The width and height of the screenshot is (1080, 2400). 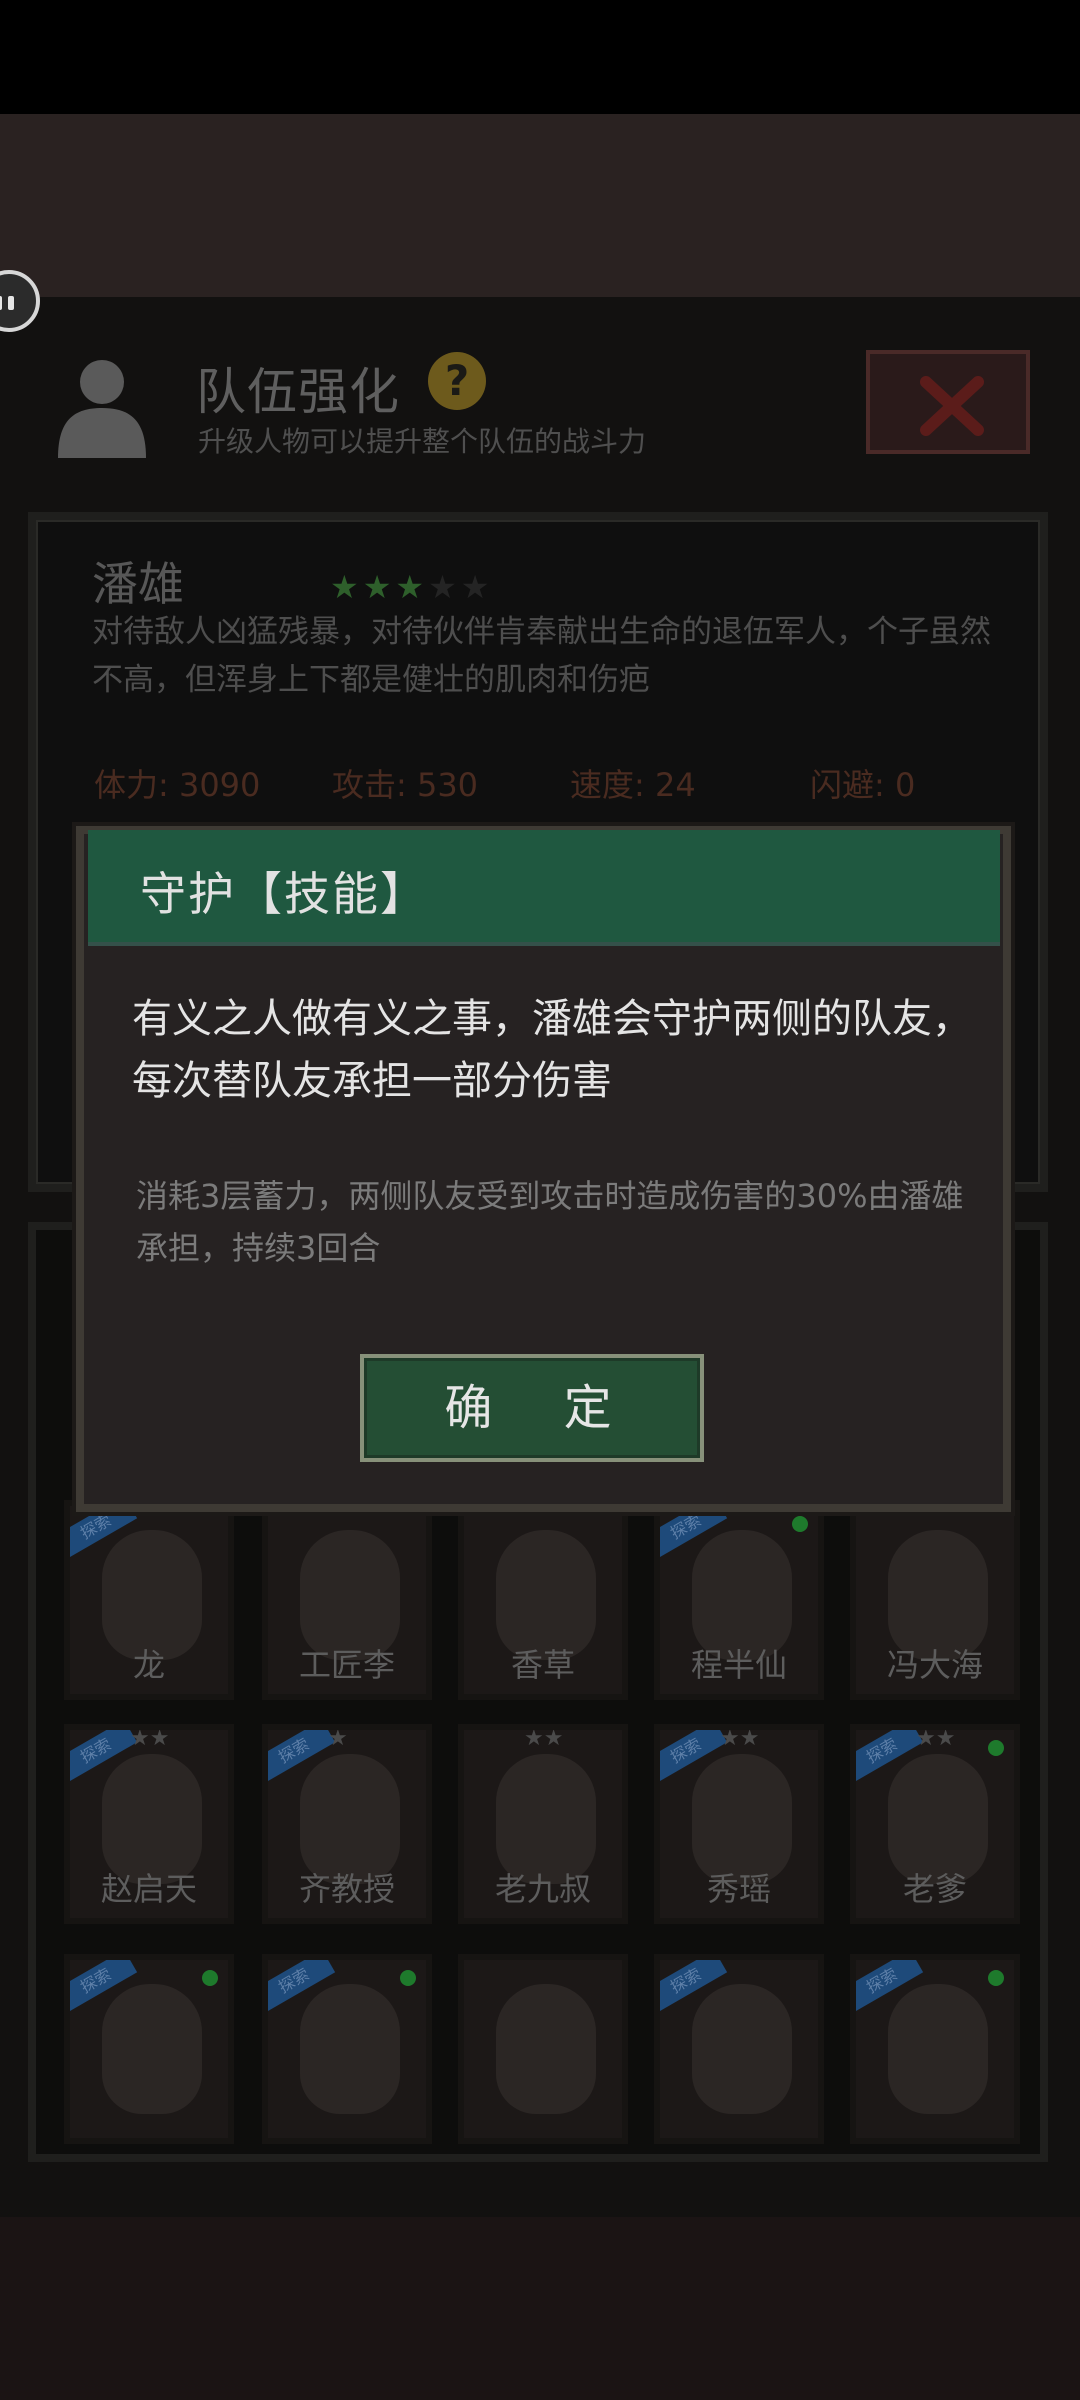 I want to click on character-card: 探索 ★ 齐教授, so click(x=347, y=1824).